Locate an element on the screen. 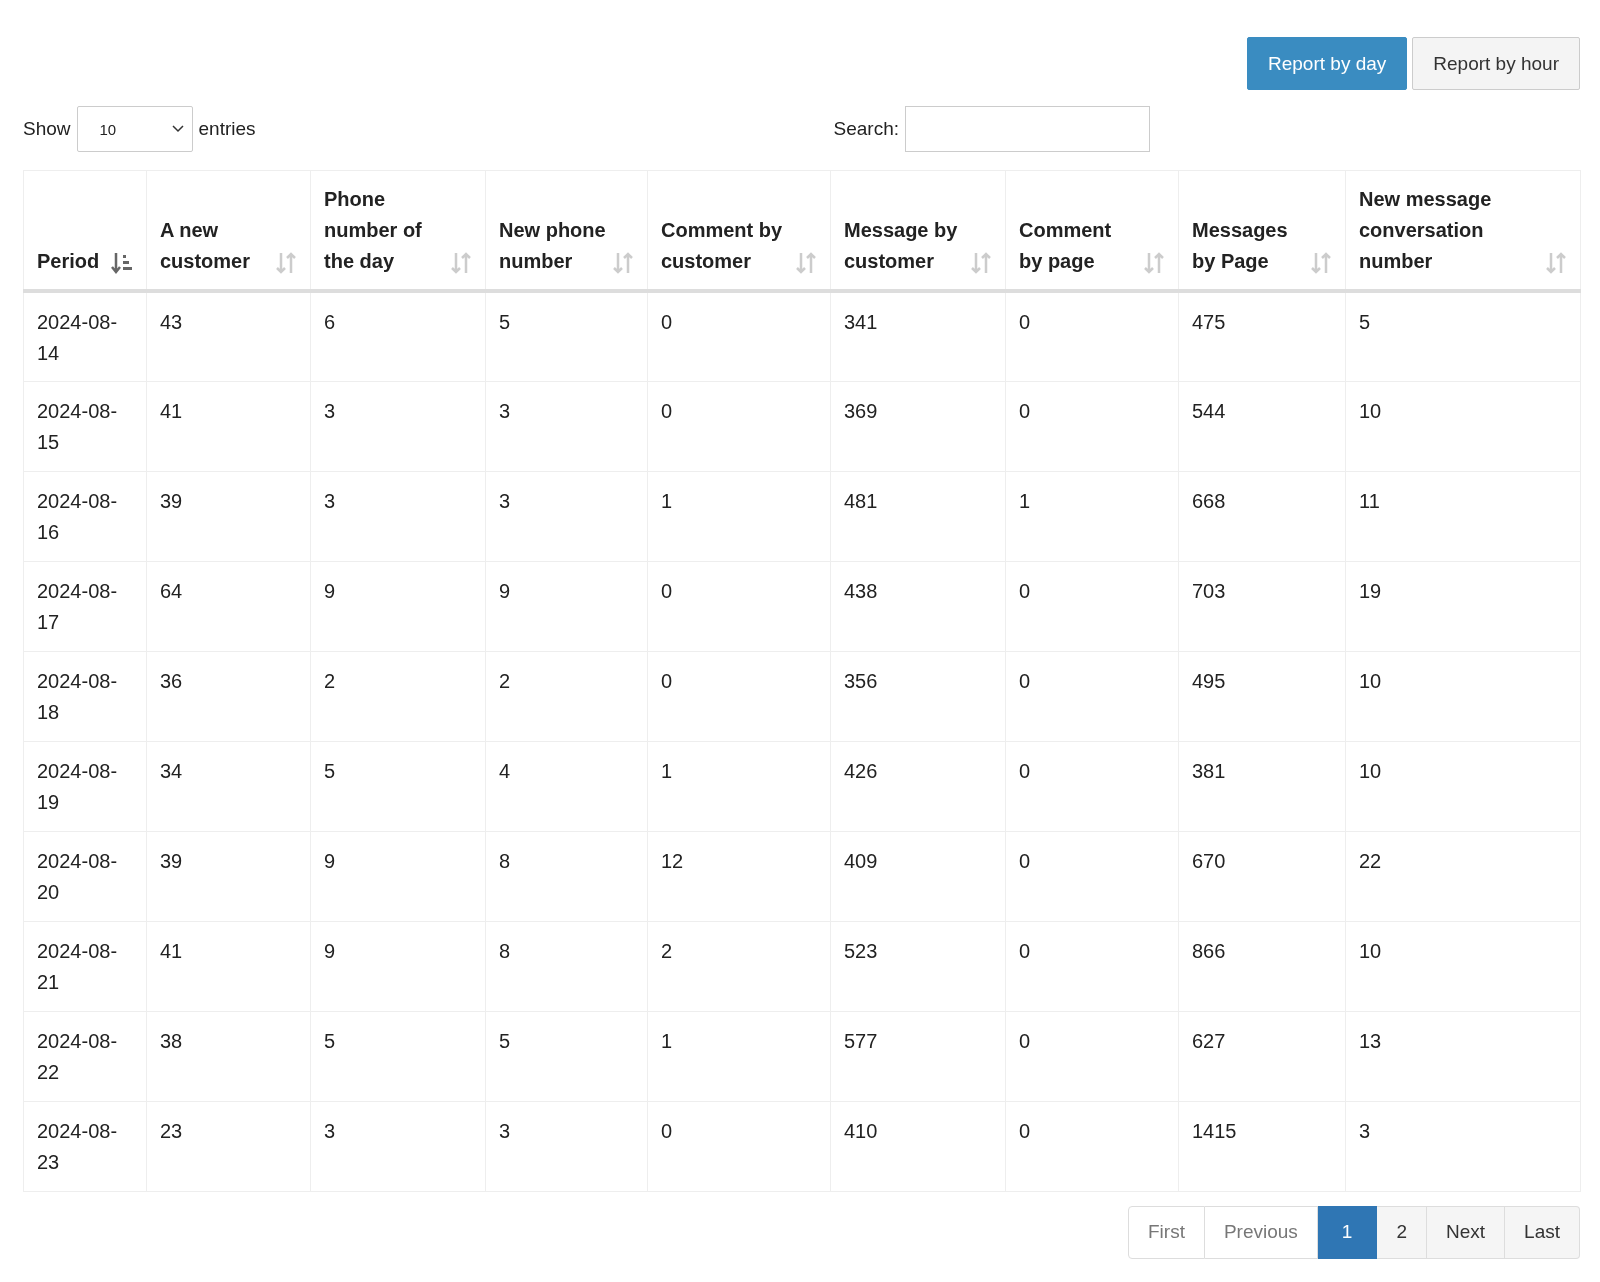  table-cell: 438 is located at coordinates (918, 606).